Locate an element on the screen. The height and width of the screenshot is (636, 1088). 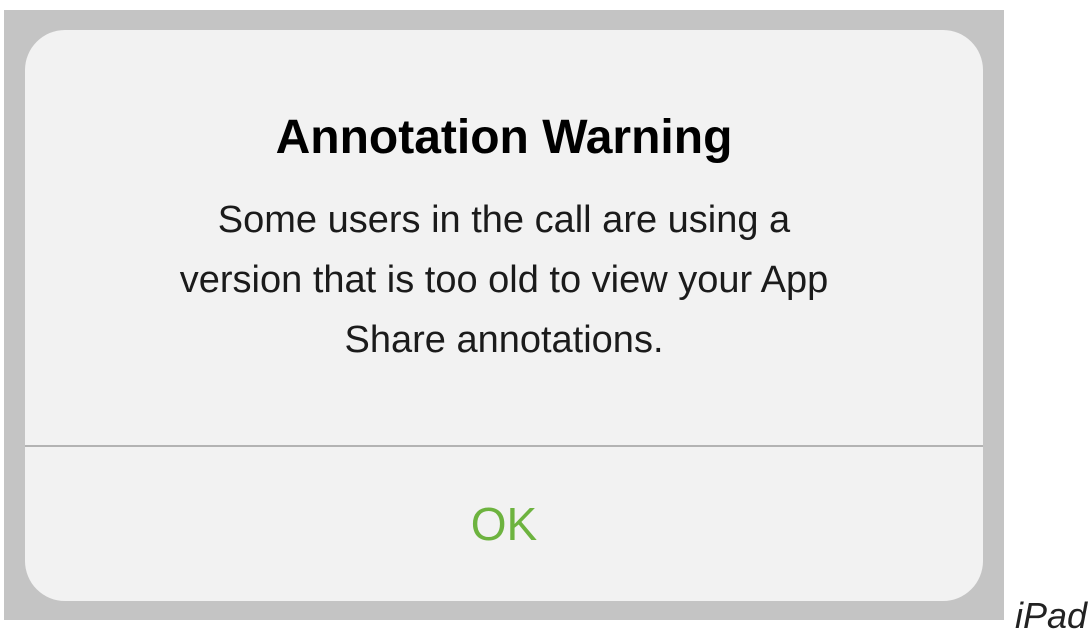
alert-message-line: Share annotations. is located at coordinates (504, 340).